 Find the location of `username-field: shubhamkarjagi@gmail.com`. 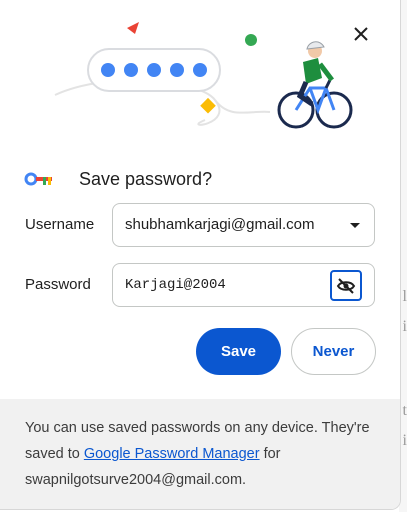

username-field: shubhamkarjagi@gmail.com is located at coordinates (243, 225).